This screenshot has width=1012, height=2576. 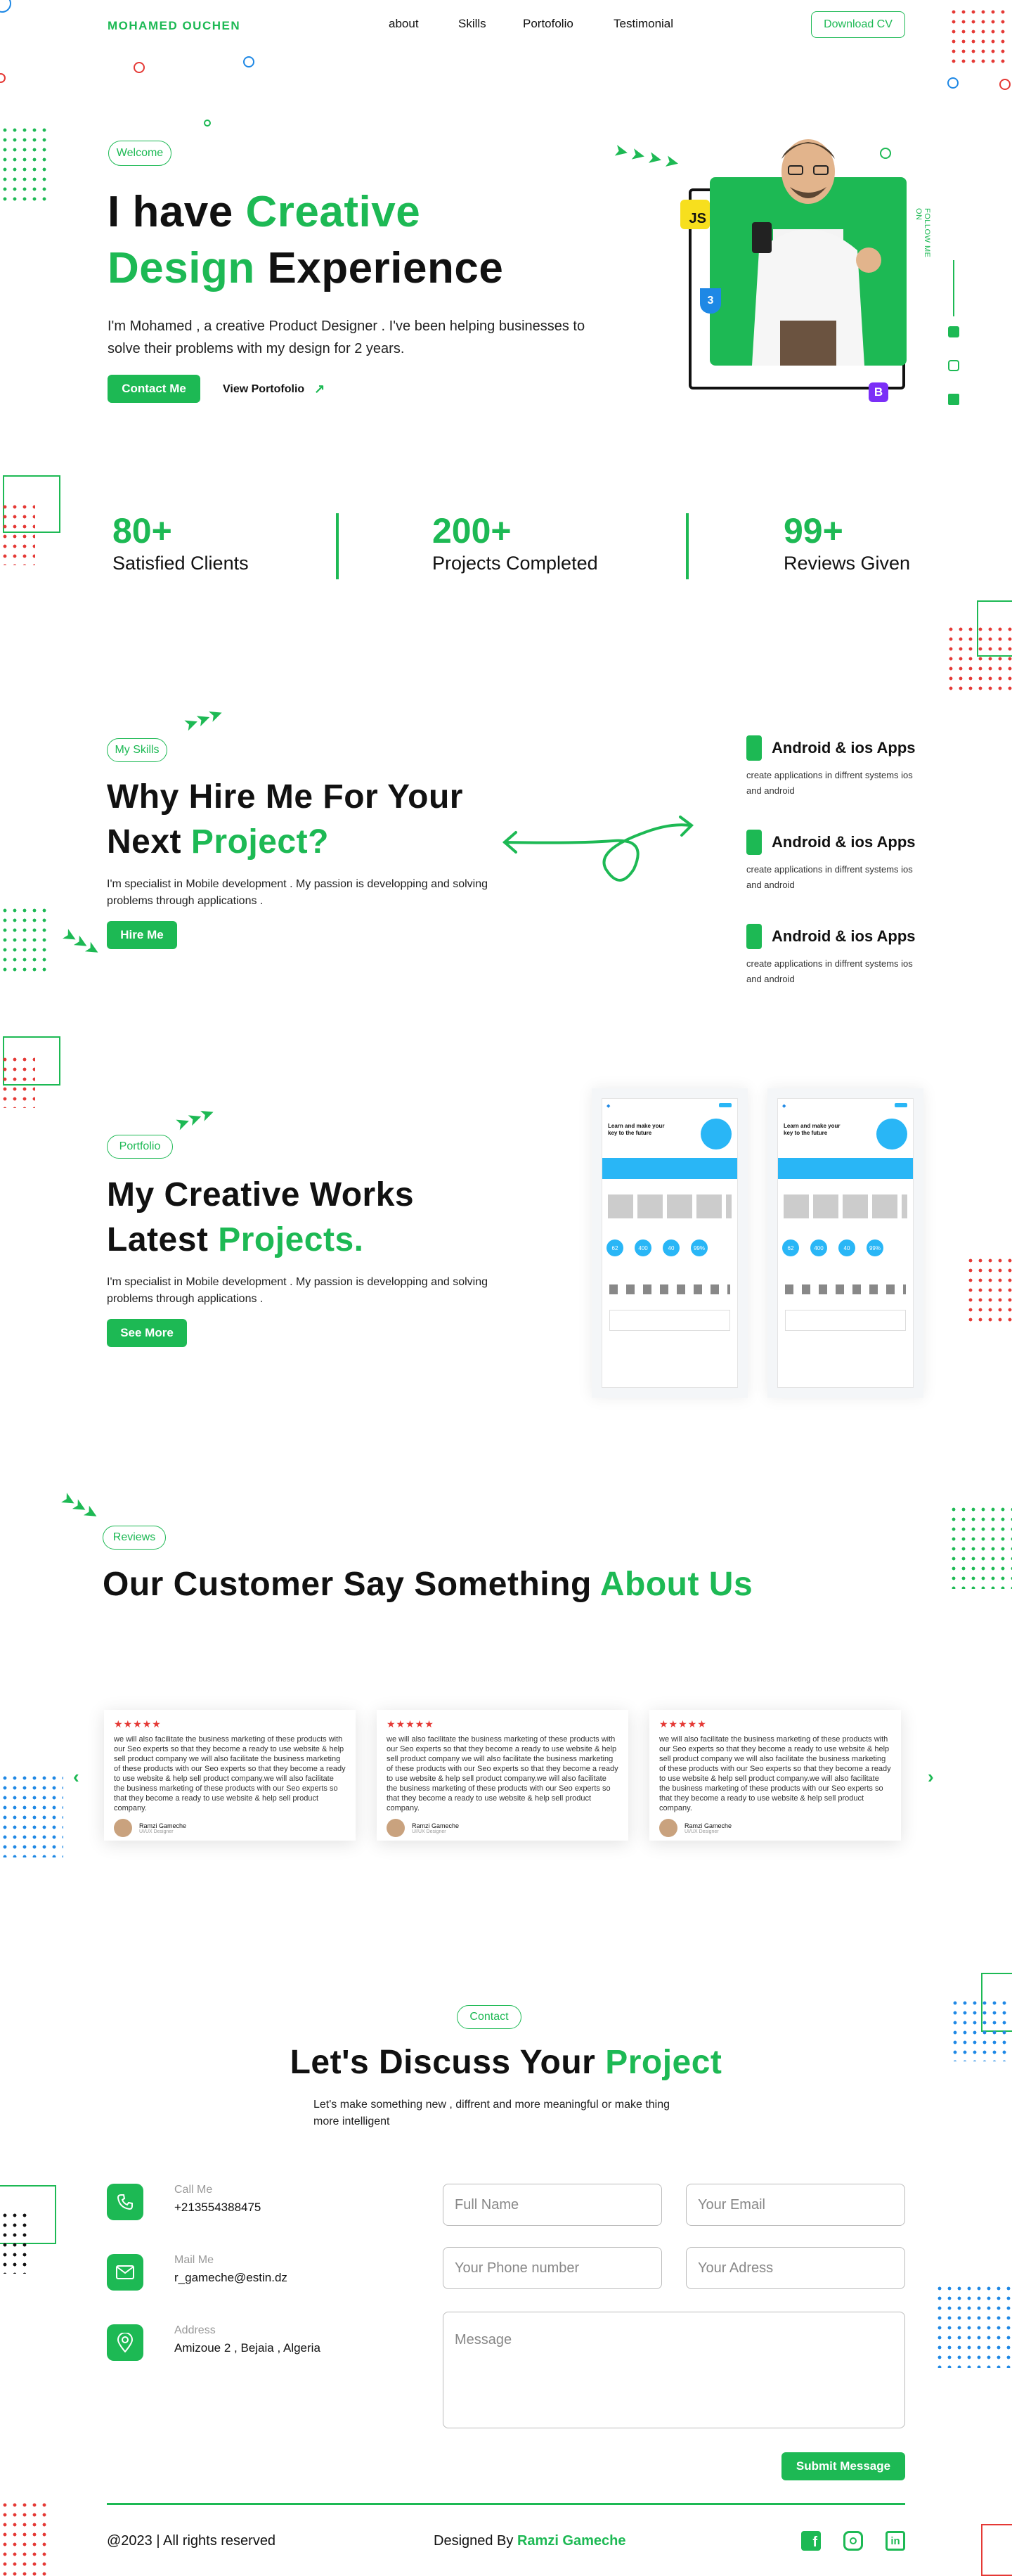 What do you see at coordinates (548, 24) in the screenshot?
I see `nav-link-portfolio: Portofolio` at bounding box center [548, 24].